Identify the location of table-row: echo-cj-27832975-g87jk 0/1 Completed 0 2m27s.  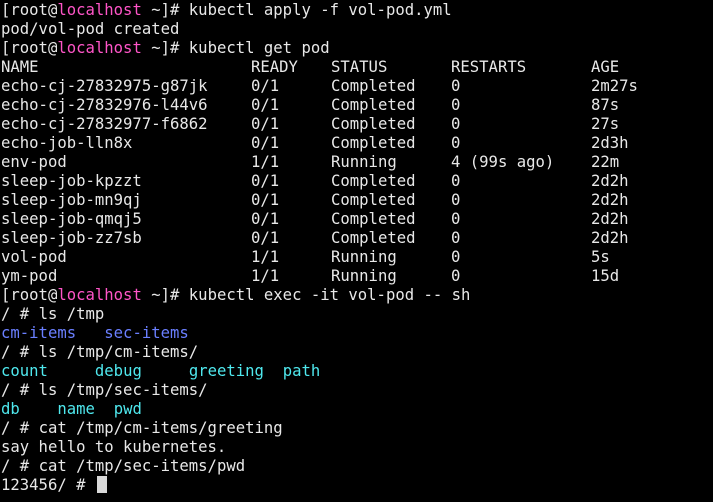
(357, 86).